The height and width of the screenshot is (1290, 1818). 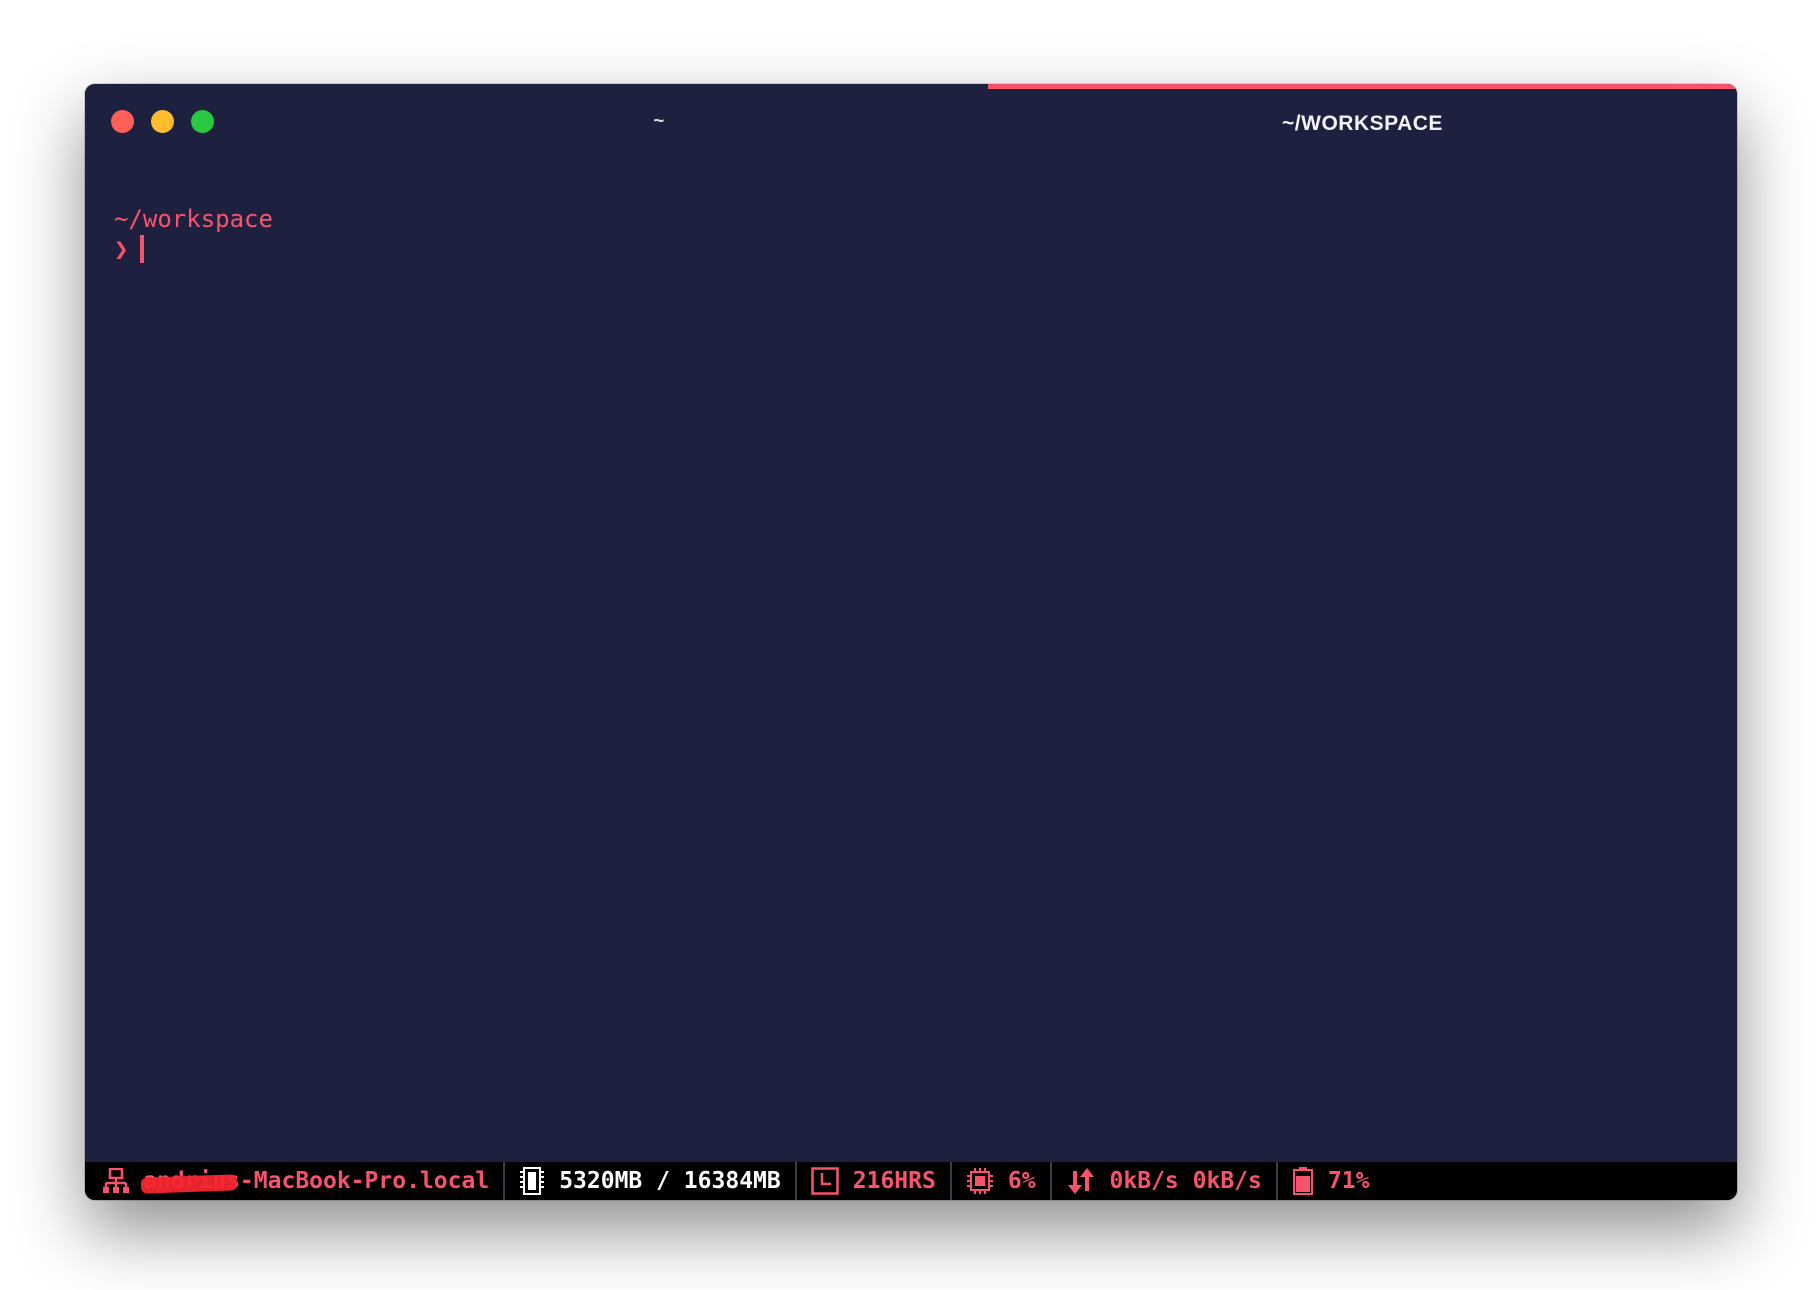 What do you see at coordinates (1081, 1181) in the screenshot?
I see `up-down-arrows-icon` at bounding box center [1081, 1181].